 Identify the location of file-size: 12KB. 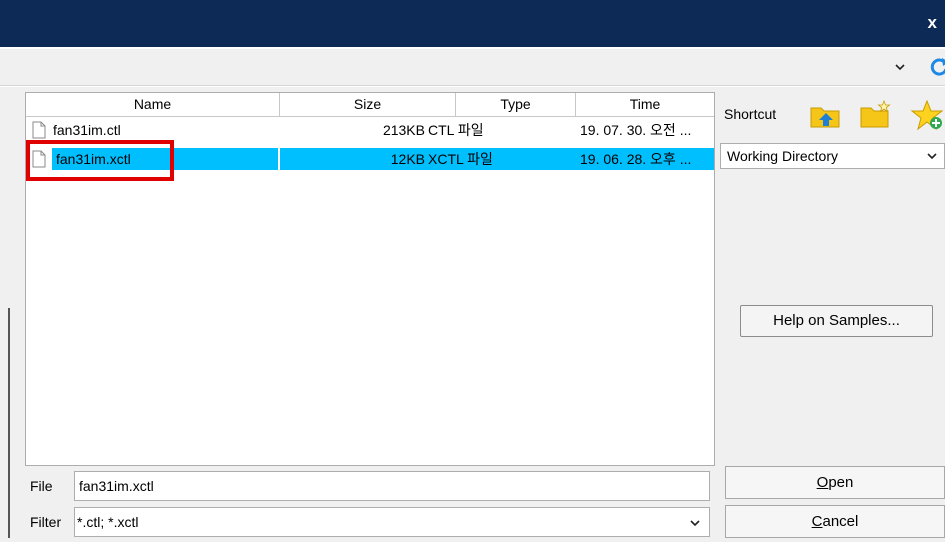
(407, 159).